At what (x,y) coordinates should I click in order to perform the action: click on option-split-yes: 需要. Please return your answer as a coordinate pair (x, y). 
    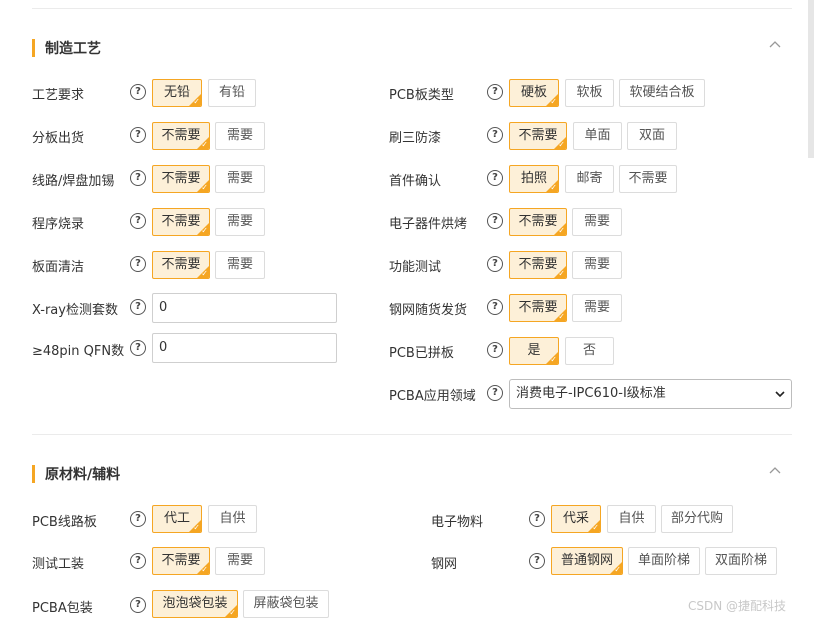
    Looking at the image, I should click on (240, 136).